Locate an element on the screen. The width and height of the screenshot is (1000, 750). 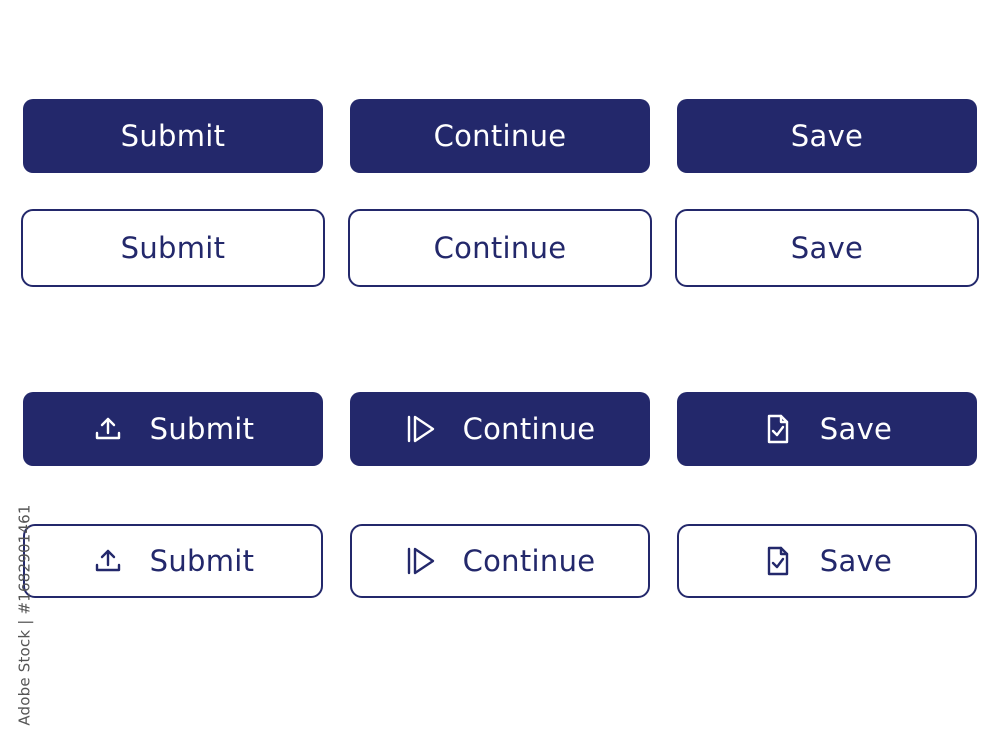
submit-button-outline: Submit is located at coordinates (173, 248).